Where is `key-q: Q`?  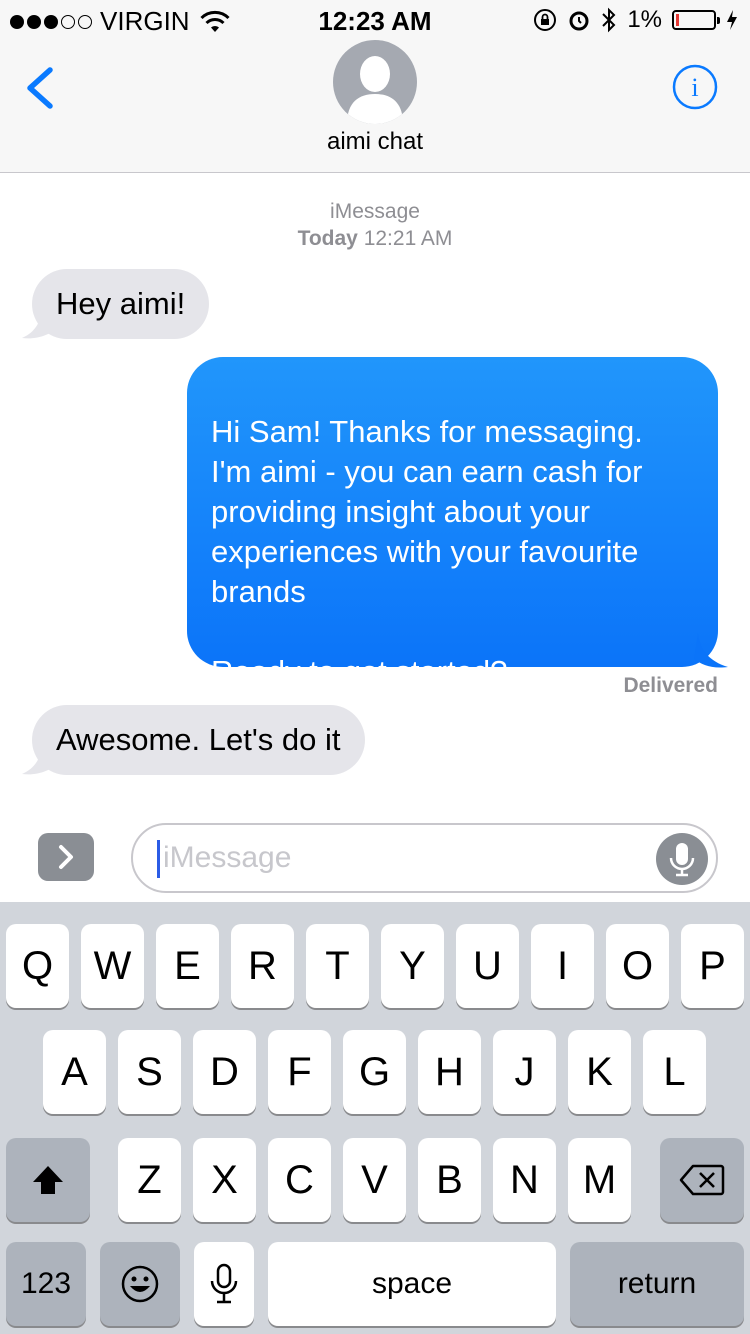
key-q: Q is located at coordinates (37, 966).